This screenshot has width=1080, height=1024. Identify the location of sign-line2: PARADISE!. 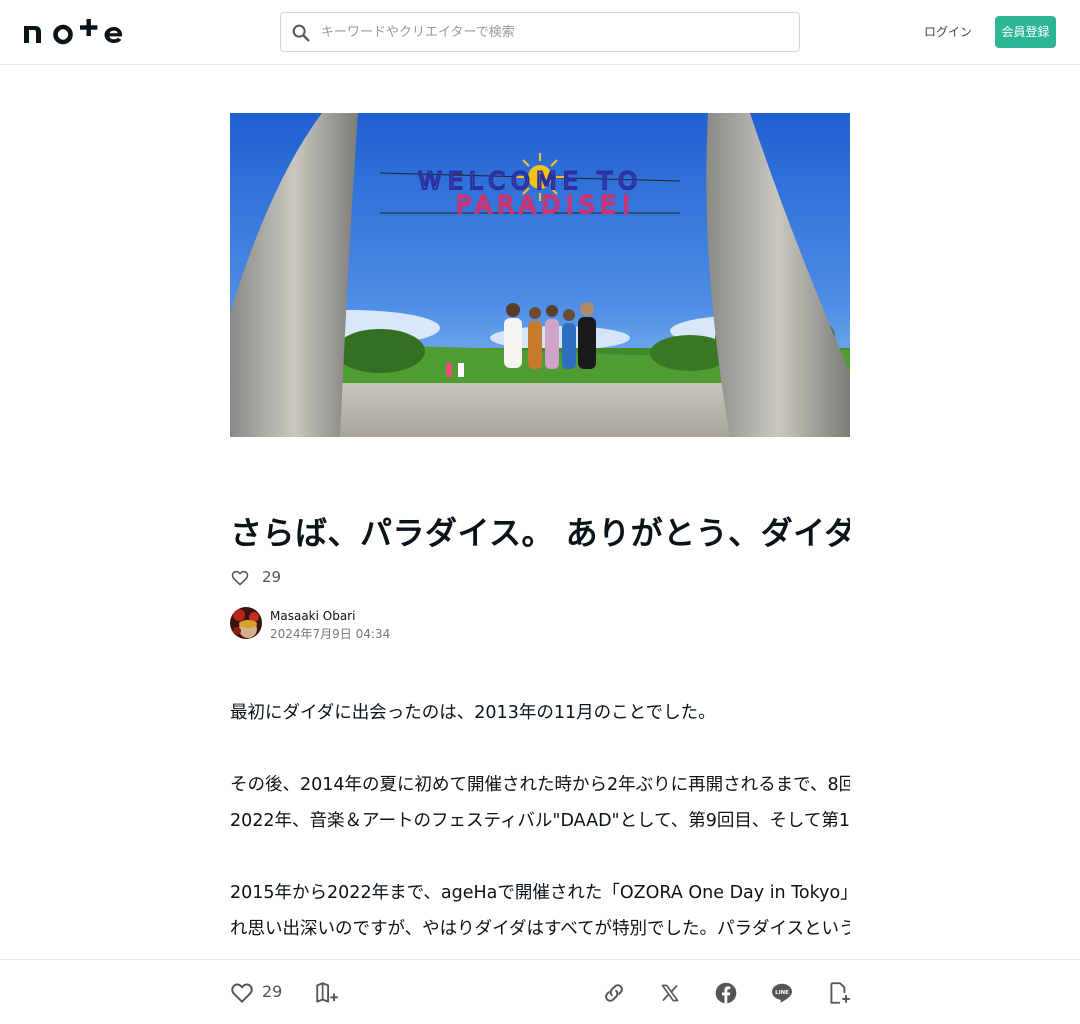
(546, 205).